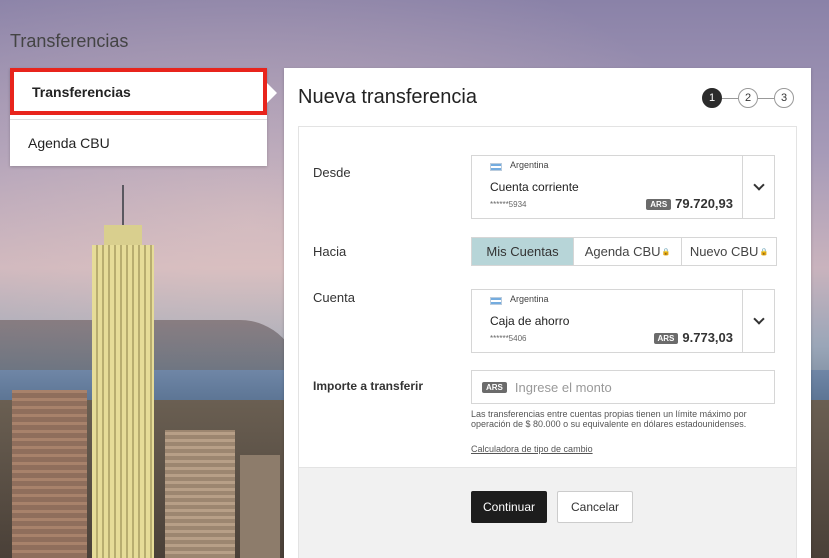 The height and width of the screenshot is (558, 829). What do you see at coordinates (69, 41) in the screenshot?
I see `page-title: Transferencias` at bounding box center [69, 41].